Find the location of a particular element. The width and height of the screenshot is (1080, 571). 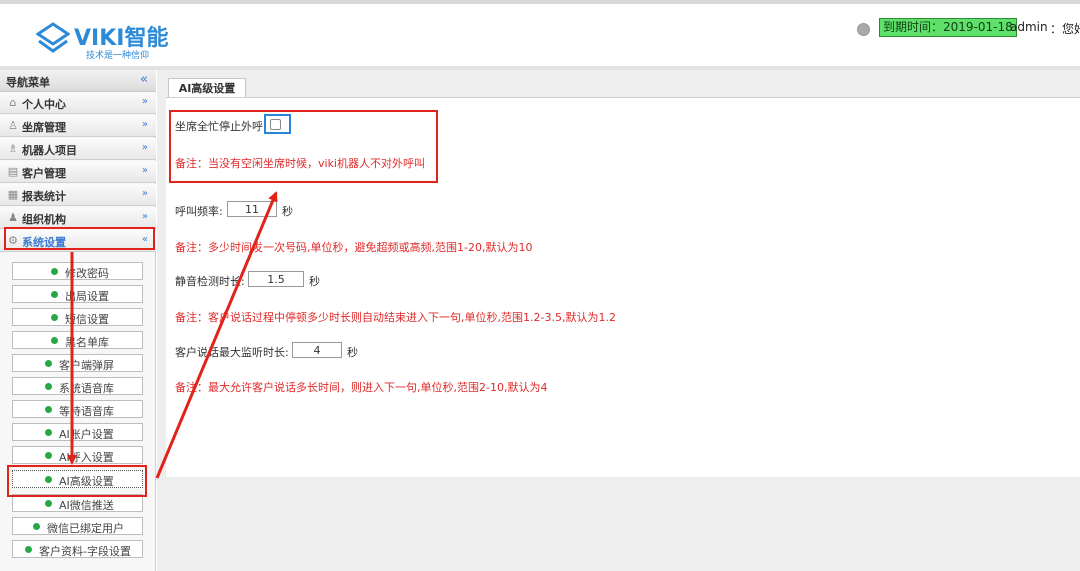

expire-badge: 到期时间：2019-01-18 is located at coordinates (948, 27).